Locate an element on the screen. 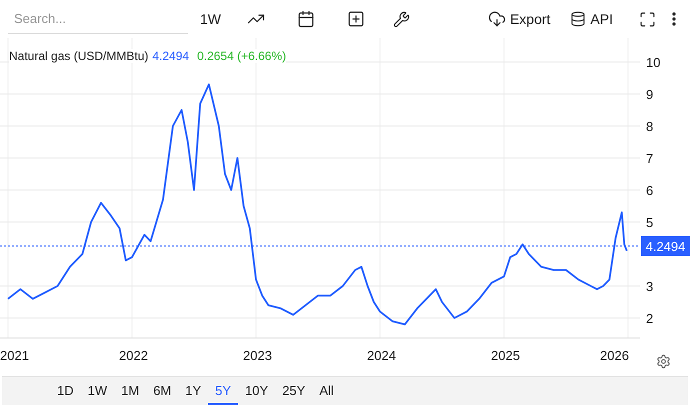 This screenshot has height=405, width=690. y-axis-label: 3 is located at coordinates (650, 286).